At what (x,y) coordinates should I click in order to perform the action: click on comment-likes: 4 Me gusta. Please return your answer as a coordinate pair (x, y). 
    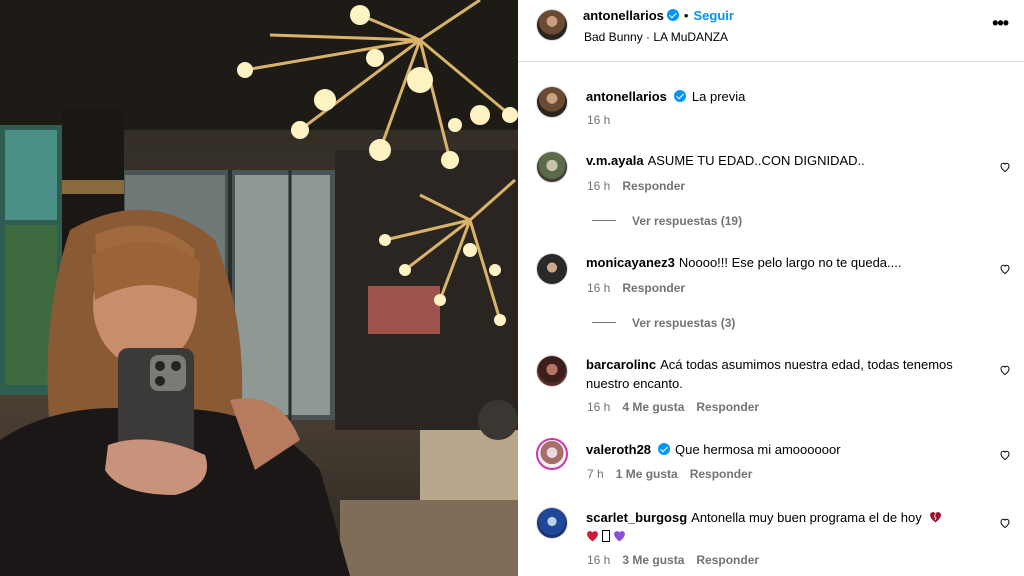
    Looking at the image, I should click on (653, 407).